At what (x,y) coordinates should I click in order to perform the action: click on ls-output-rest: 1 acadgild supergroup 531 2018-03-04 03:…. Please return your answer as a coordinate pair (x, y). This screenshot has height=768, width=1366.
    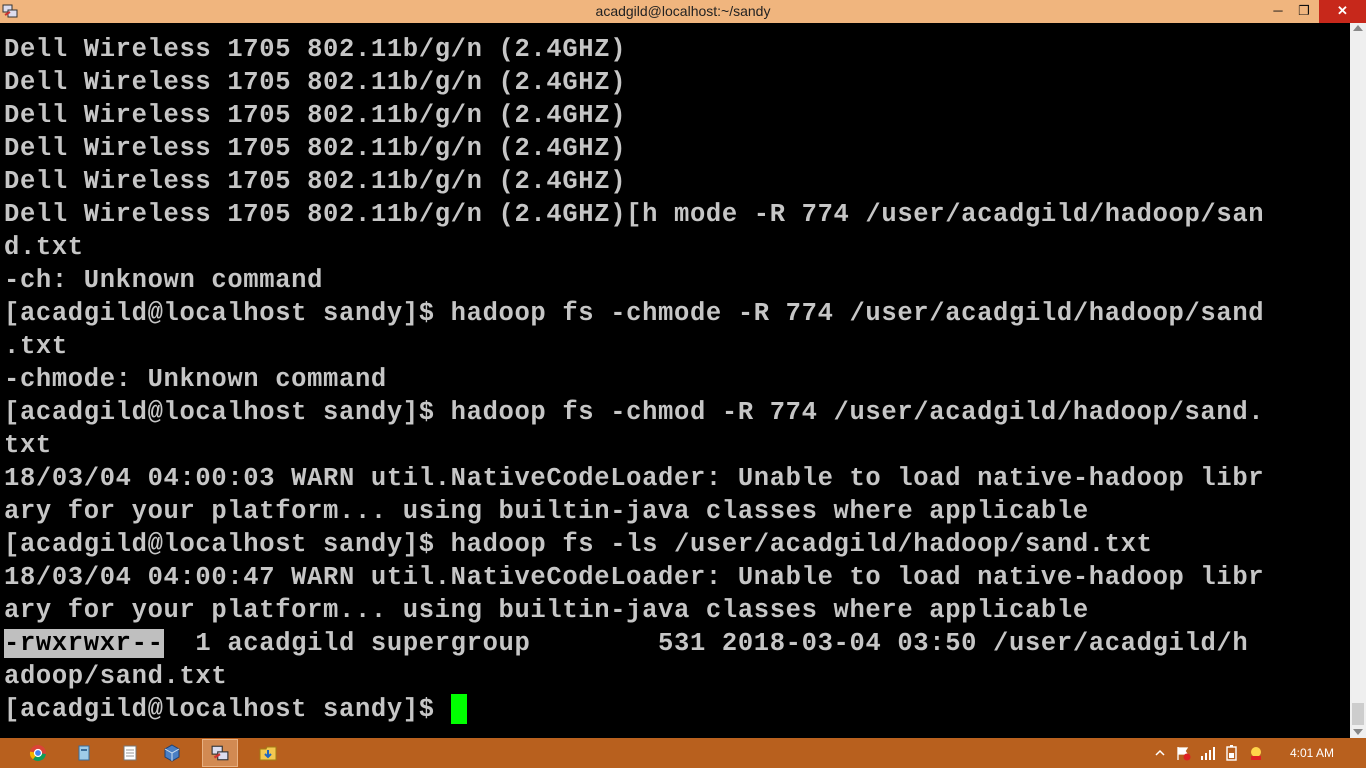
    Looking at the image, I should click on (706, 643).